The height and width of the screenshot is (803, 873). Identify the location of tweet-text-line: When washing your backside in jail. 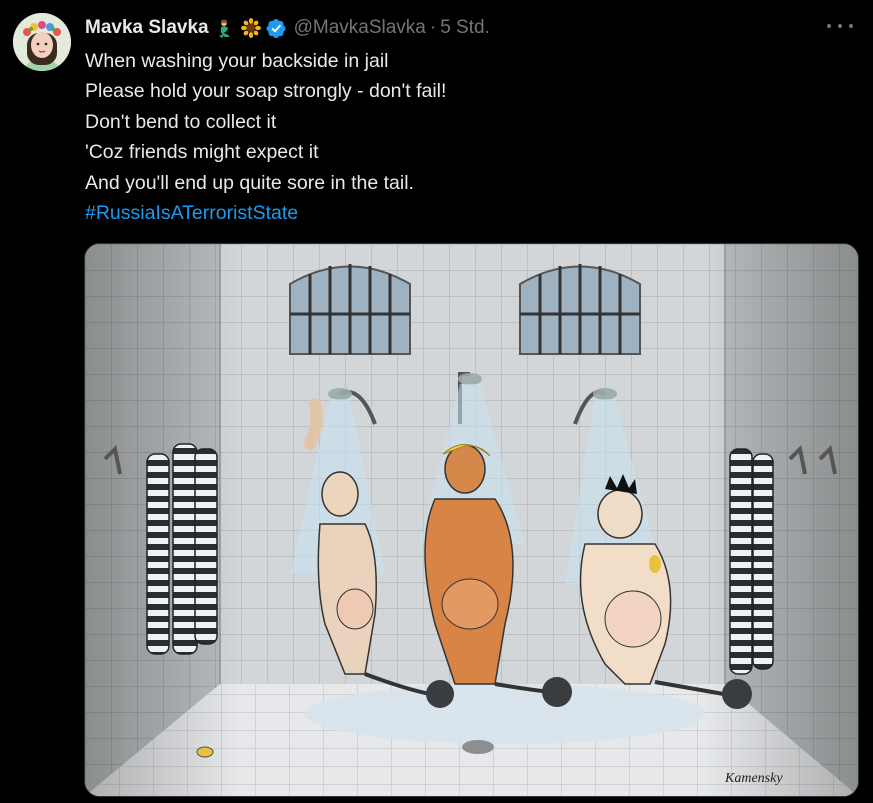
(237, 61).